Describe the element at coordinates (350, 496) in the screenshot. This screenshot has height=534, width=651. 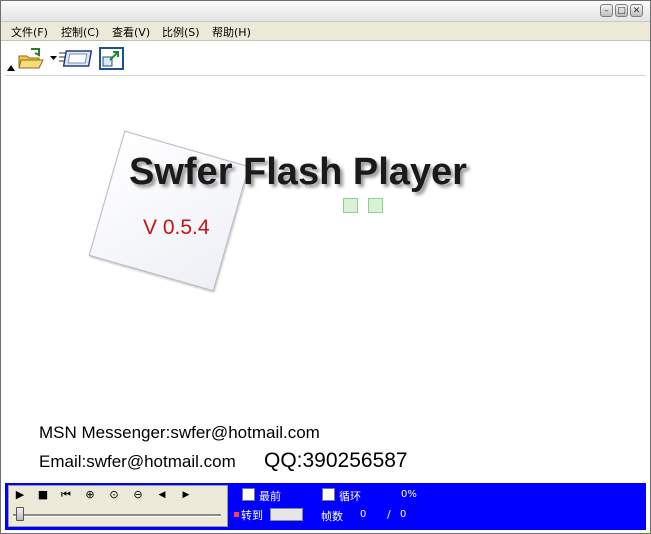
I see `loop-label: 循环` at that location.